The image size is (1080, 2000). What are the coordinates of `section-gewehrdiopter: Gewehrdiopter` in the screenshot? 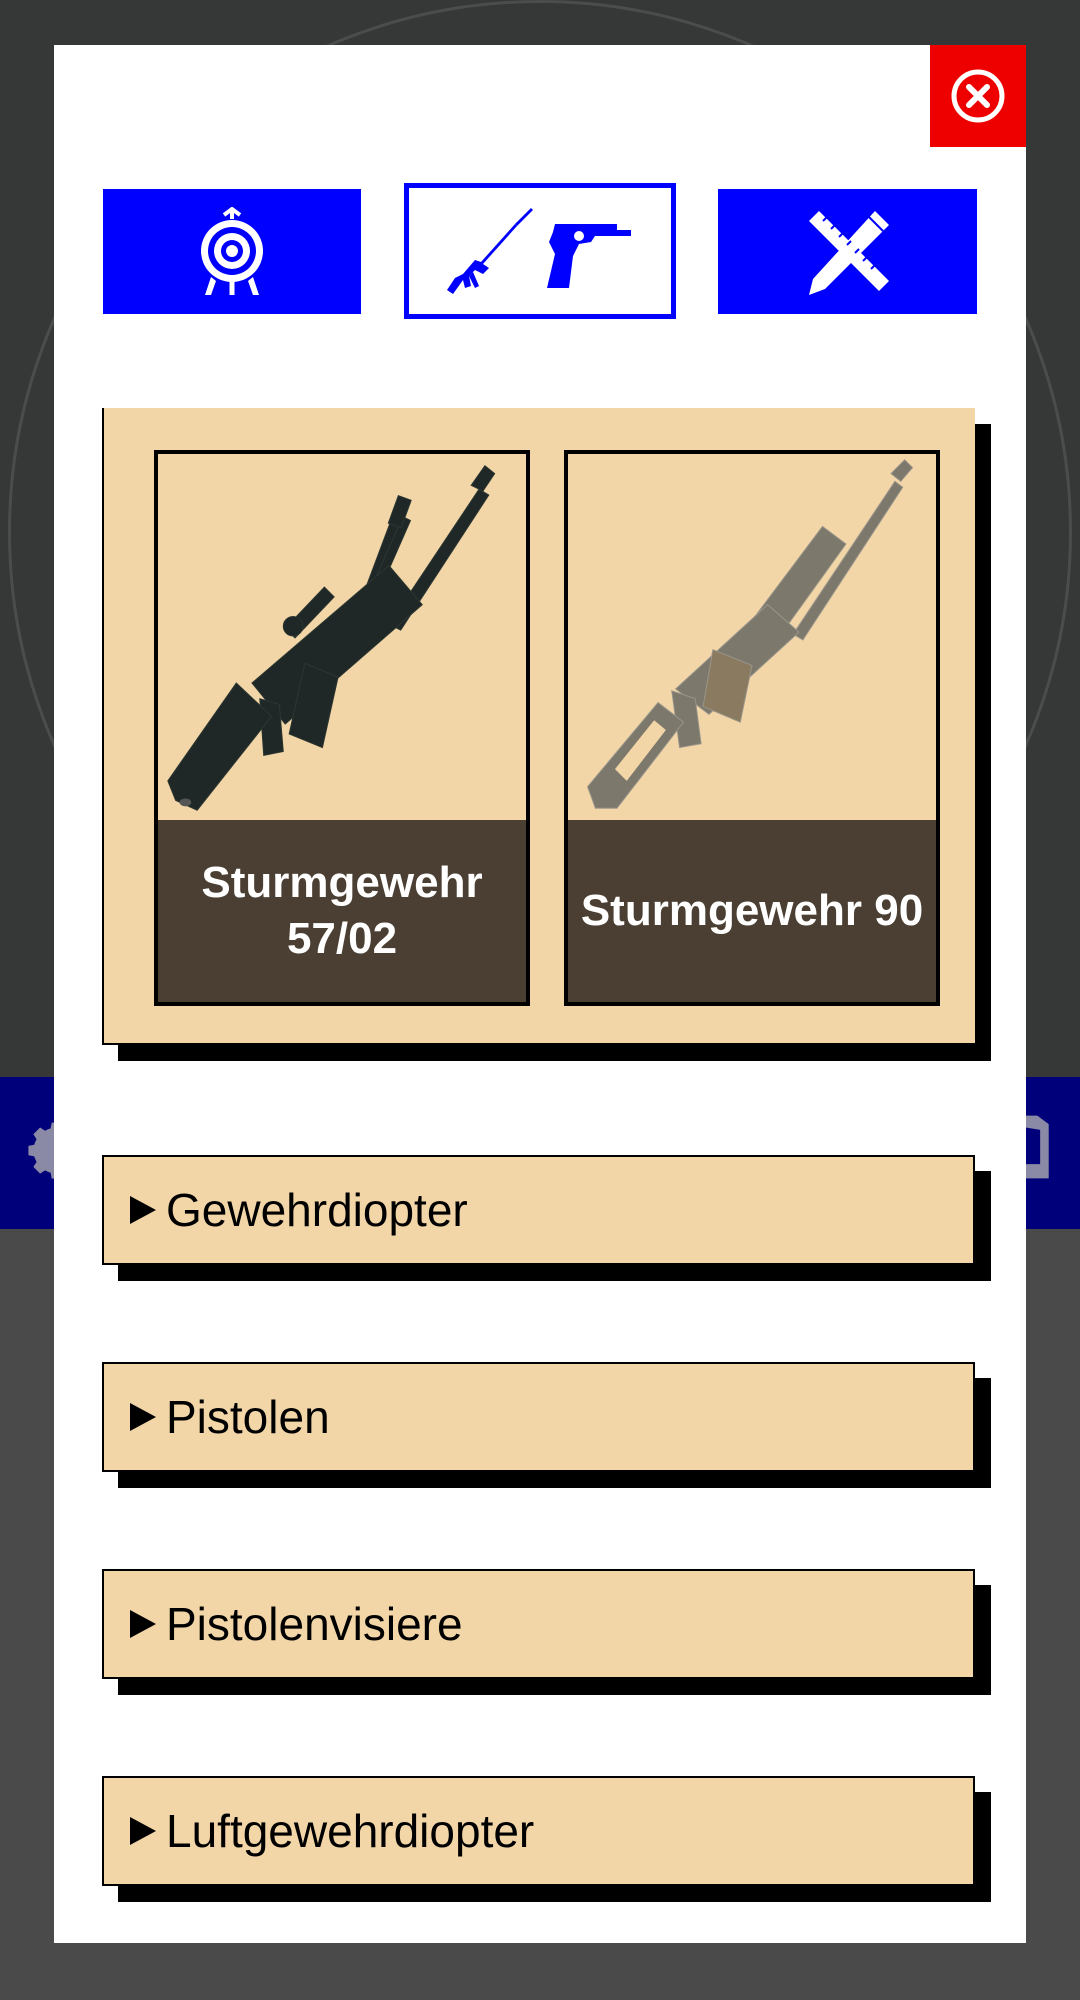 It's located at (538, 1210).